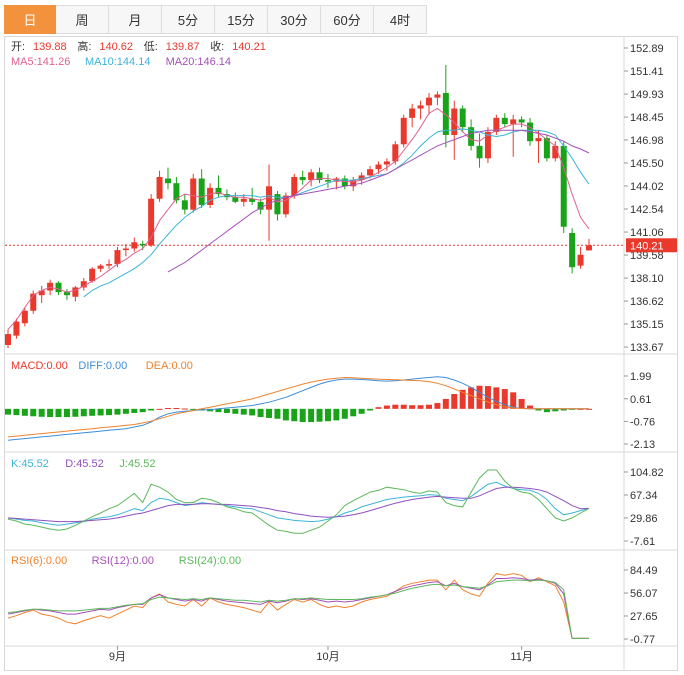 The width and height of the screenshot is (684, 675). Describe the element at coordinates (217, 46) in the screenshot. I see `ohlc-label-3: 收:` at that location.